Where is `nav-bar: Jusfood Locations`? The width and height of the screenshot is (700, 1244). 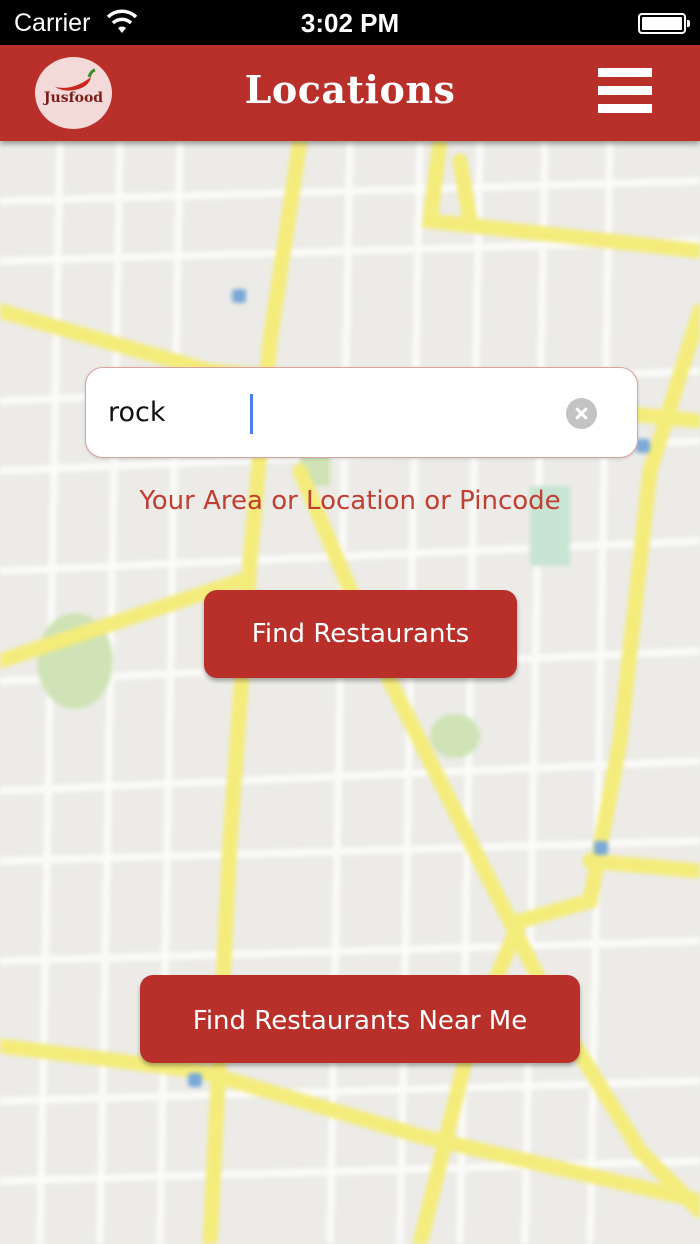
nav-bar: Jusfood Locations is located at coordinates (350, 93).